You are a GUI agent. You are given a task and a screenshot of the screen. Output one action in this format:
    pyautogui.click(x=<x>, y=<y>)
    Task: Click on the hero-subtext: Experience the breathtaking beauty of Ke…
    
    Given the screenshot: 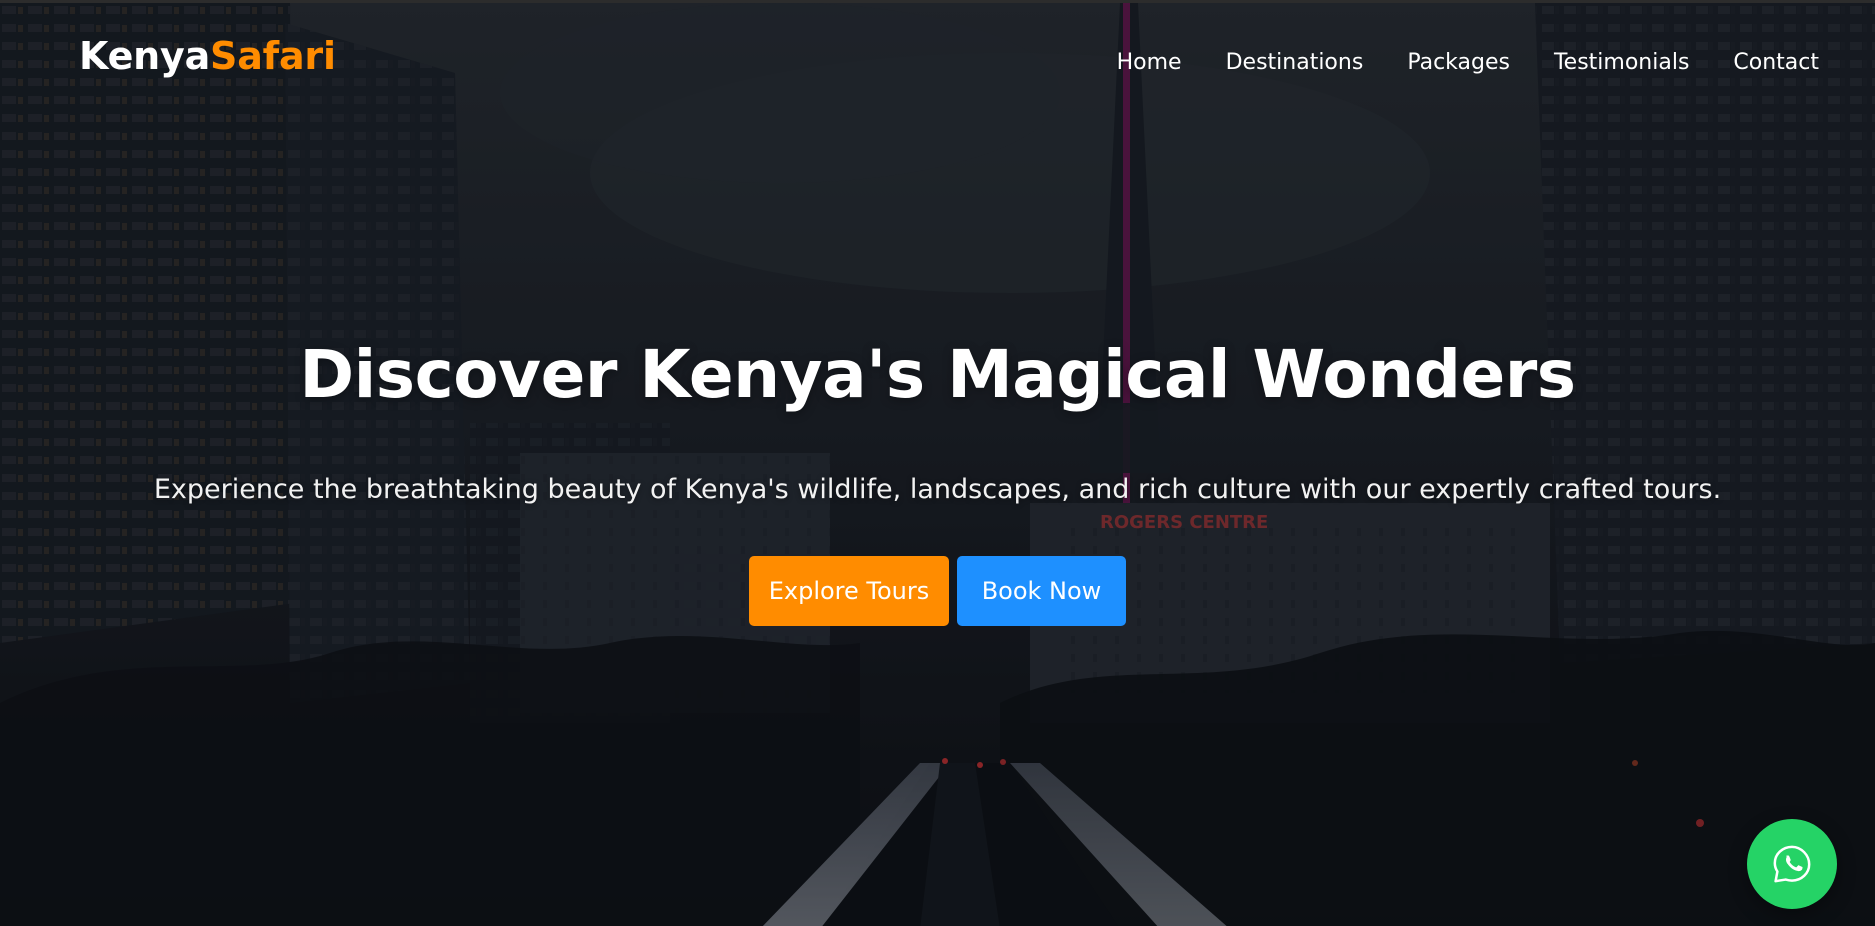 What is the action you would take?
    pyautogui.click(x=937, y=489)
    